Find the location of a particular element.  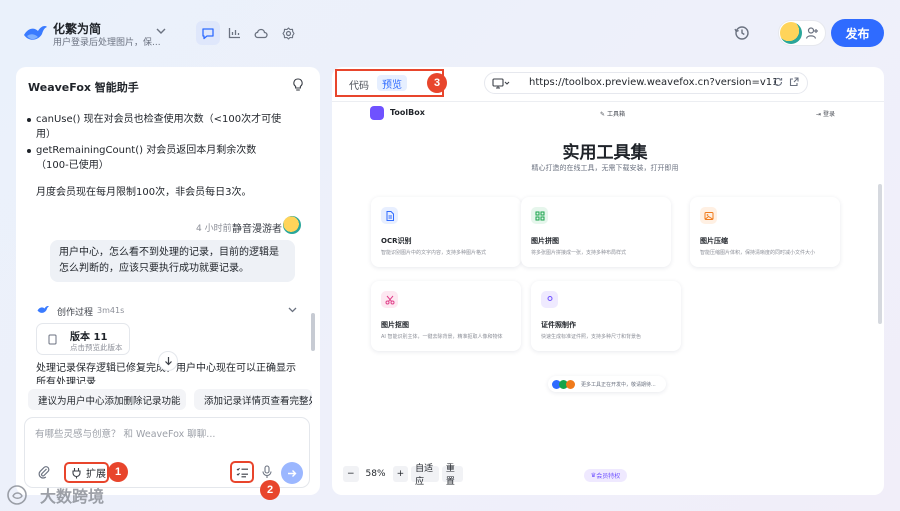

zoom-controls: − 58% + 自适应 重置 is located at coordinates (403, 475).